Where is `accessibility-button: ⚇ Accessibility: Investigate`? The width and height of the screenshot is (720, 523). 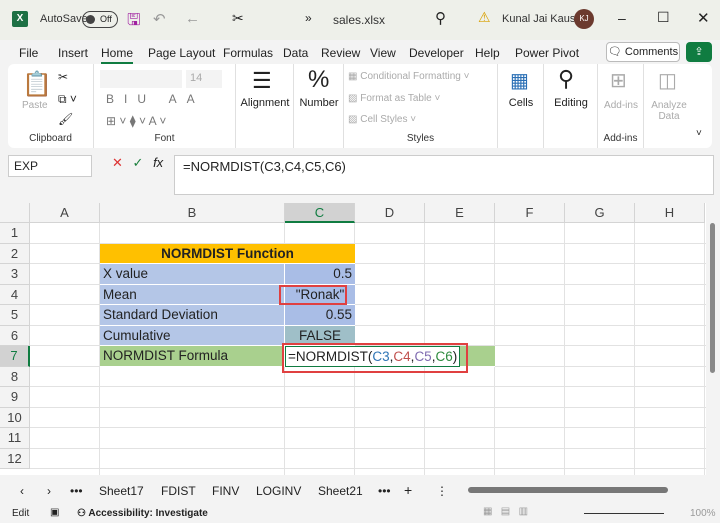
accessibility-button: ⚇ Accessibility: Investigate is located at coordinates (142, 513).